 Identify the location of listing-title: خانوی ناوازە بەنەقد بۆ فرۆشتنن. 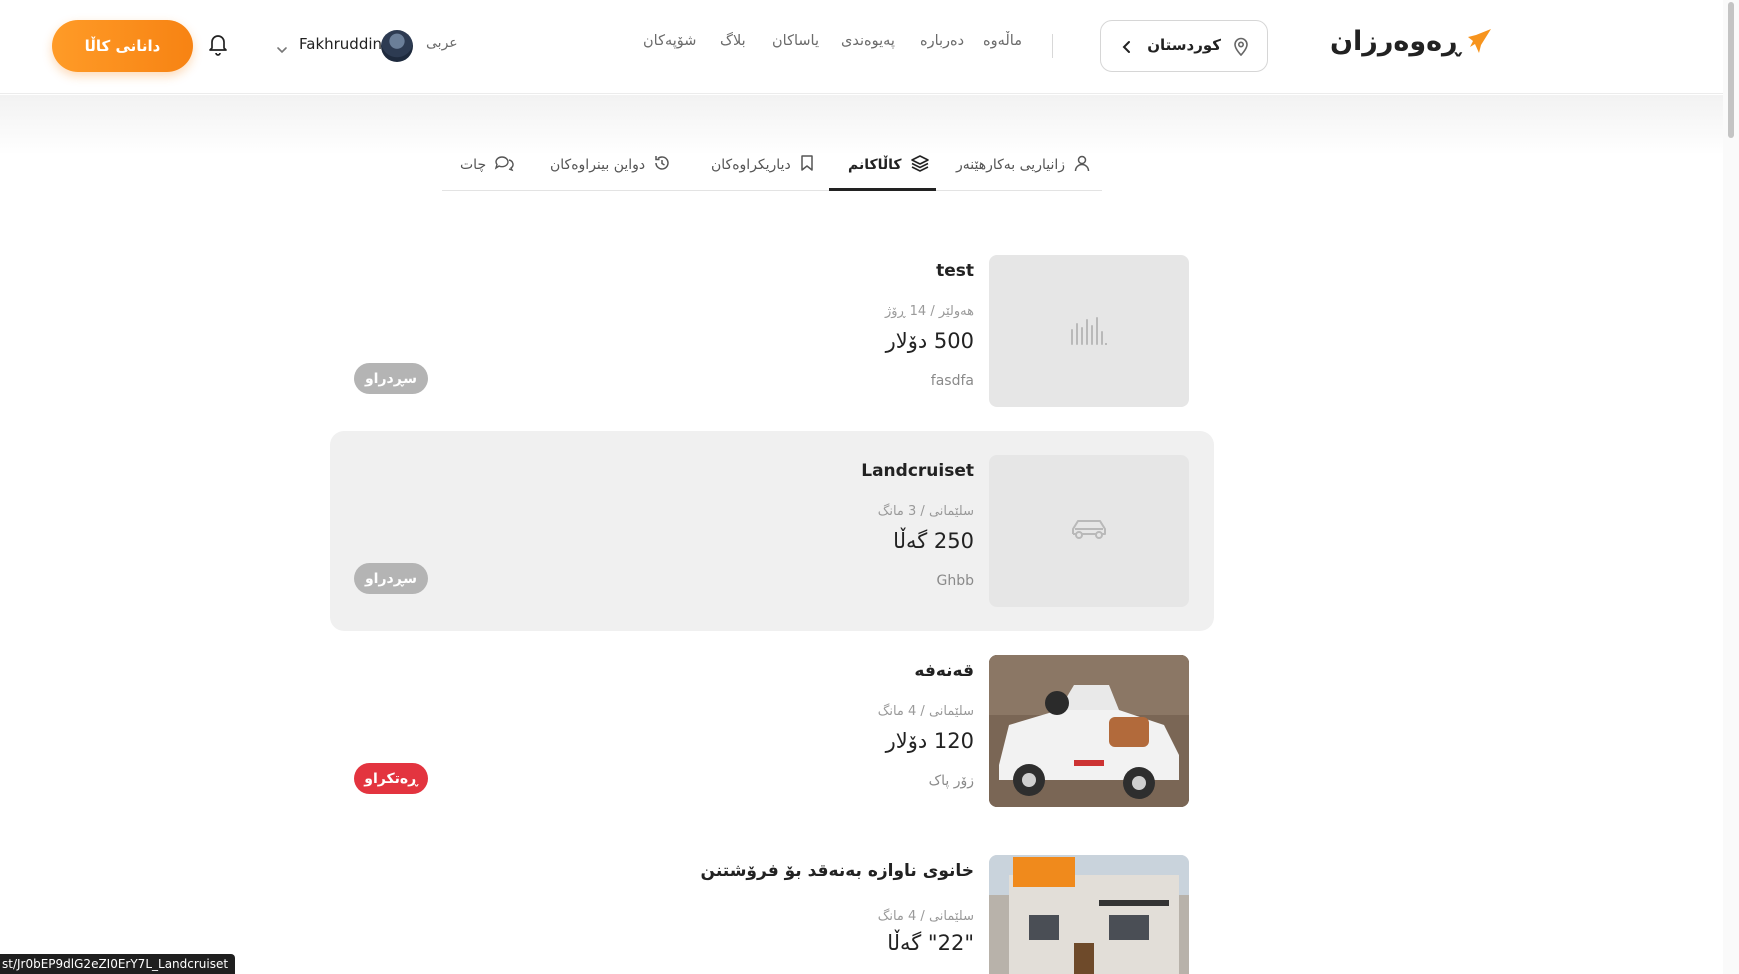
(837, 871).